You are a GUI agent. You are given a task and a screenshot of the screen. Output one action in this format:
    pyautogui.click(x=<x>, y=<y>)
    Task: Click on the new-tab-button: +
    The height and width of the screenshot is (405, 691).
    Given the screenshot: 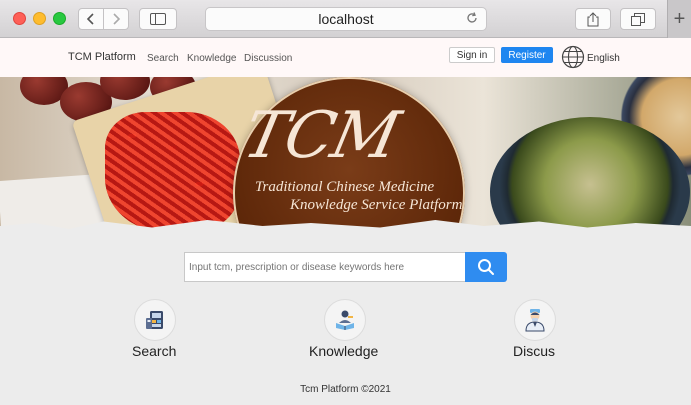 What is the action you would take?
    pyautogui.click(x=679, y=19)
    